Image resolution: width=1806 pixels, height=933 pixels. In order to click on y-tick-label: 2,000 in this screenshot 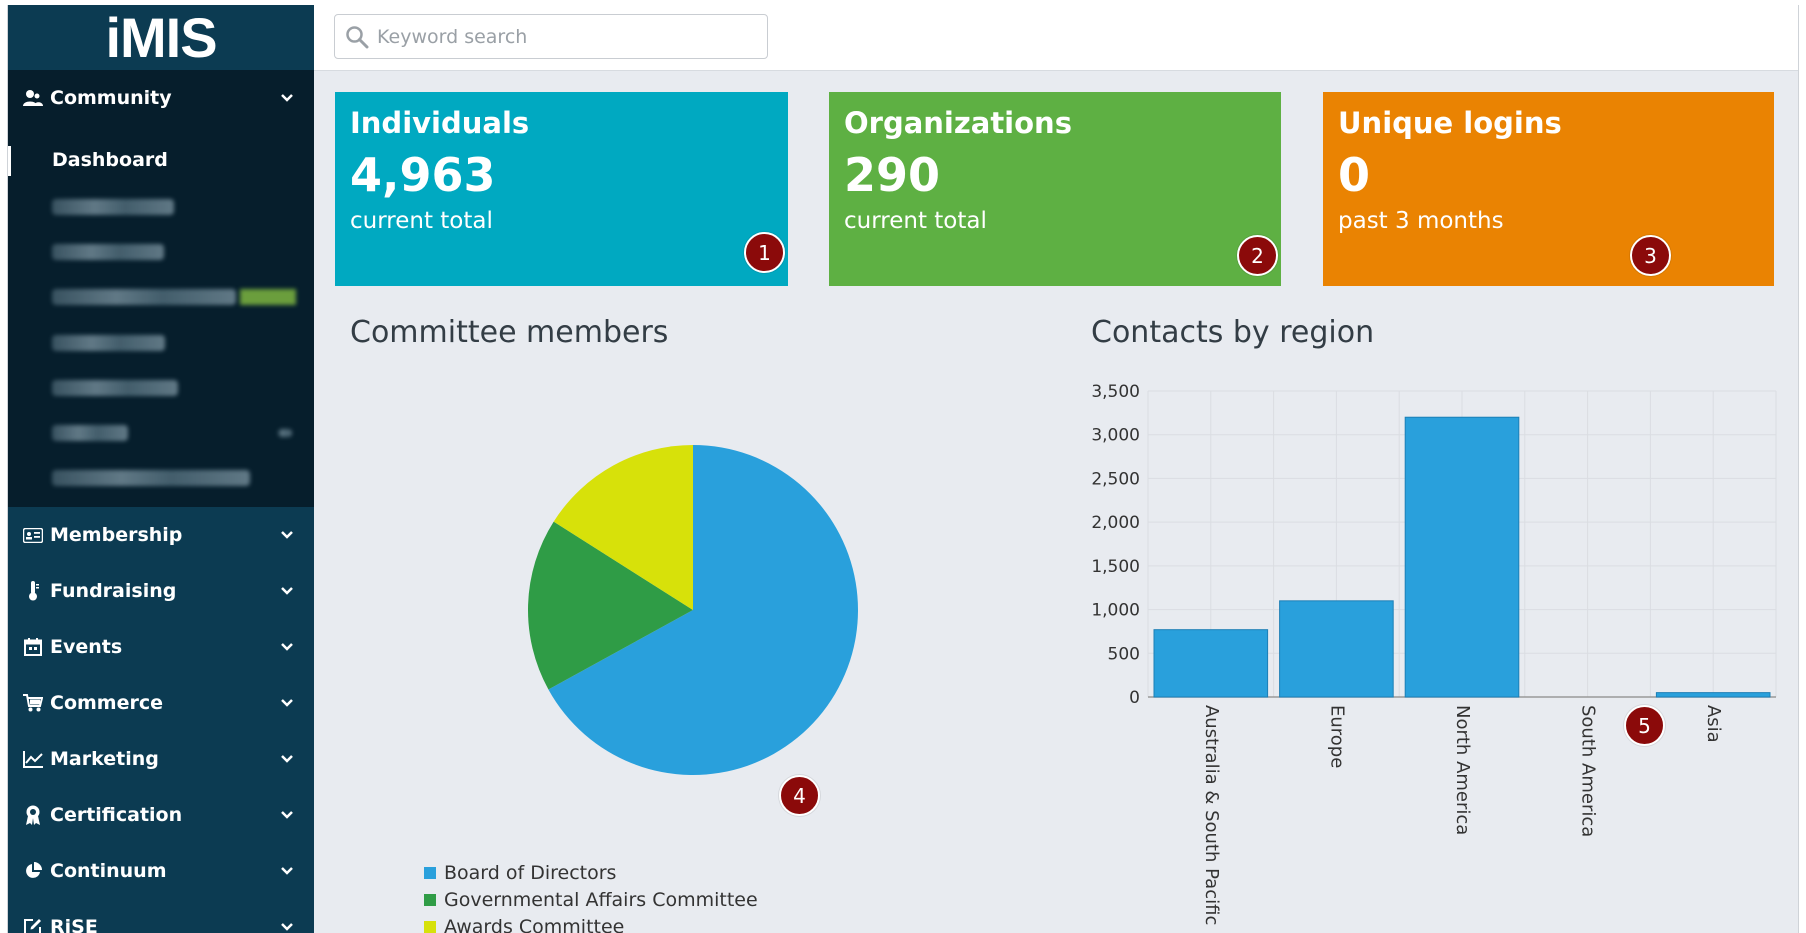, I will do `click(1115, 523)`.